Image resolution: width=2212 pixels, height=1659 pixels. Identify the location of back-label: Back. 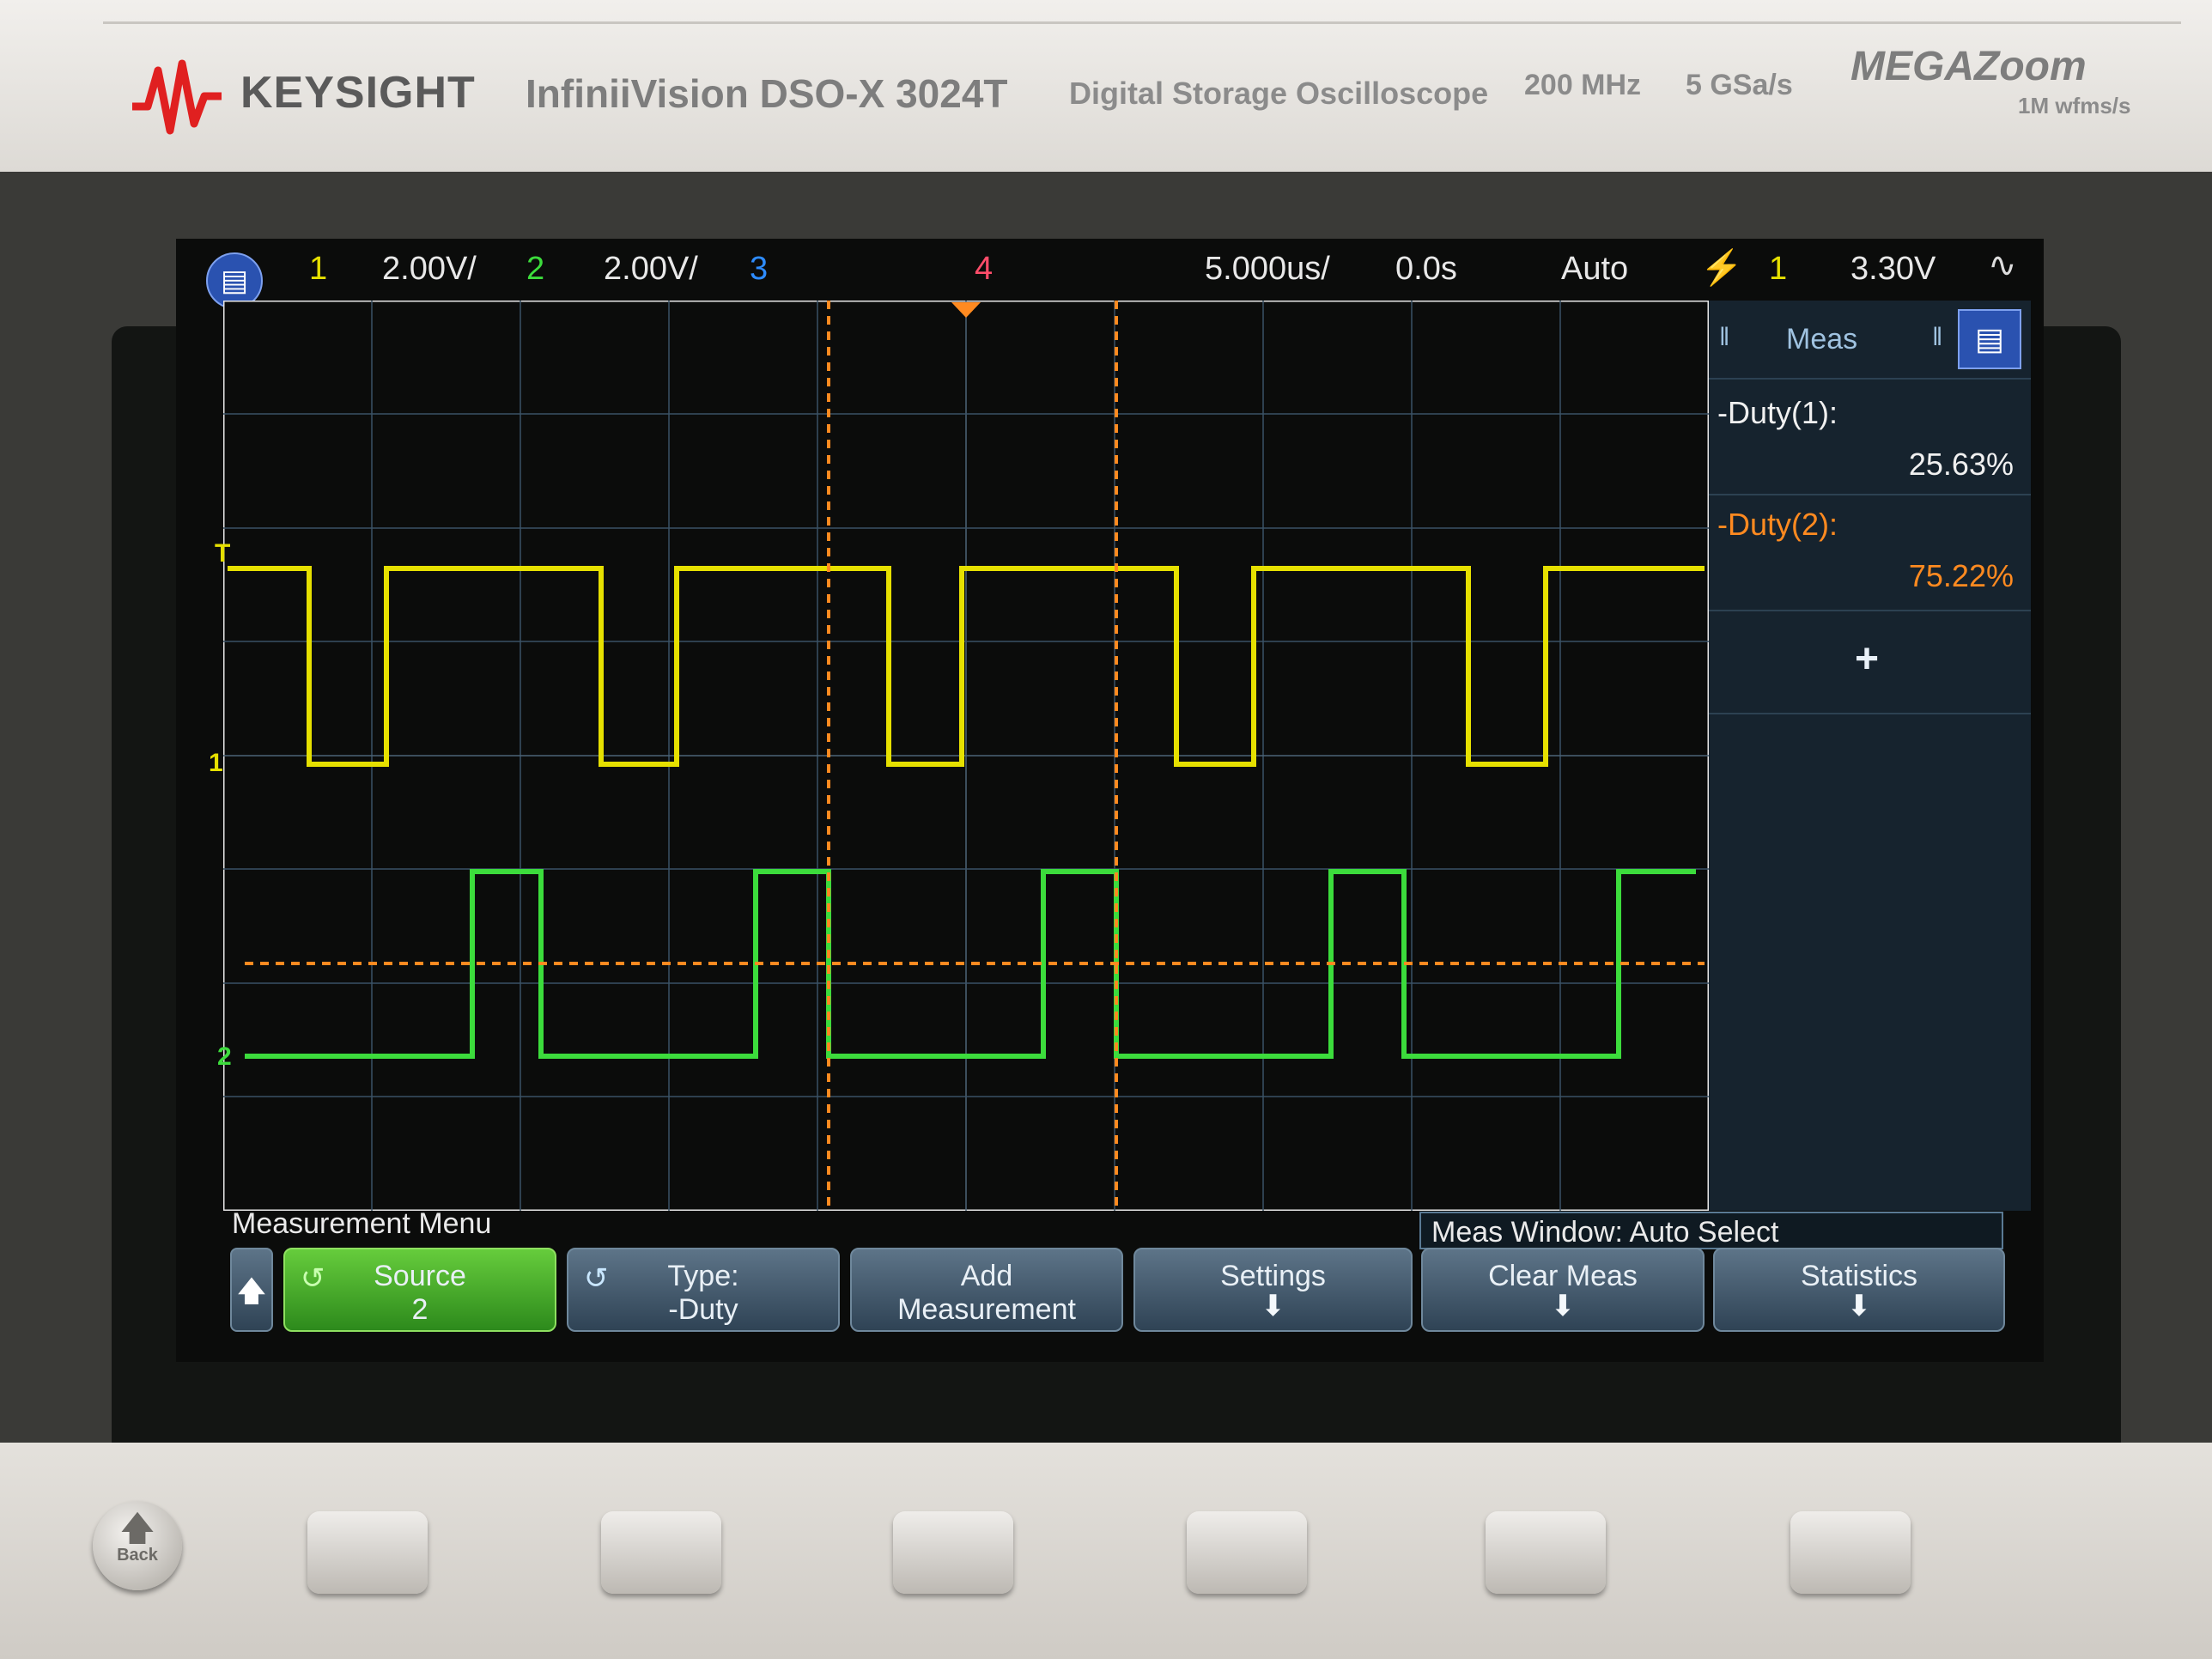
(137, 1556).